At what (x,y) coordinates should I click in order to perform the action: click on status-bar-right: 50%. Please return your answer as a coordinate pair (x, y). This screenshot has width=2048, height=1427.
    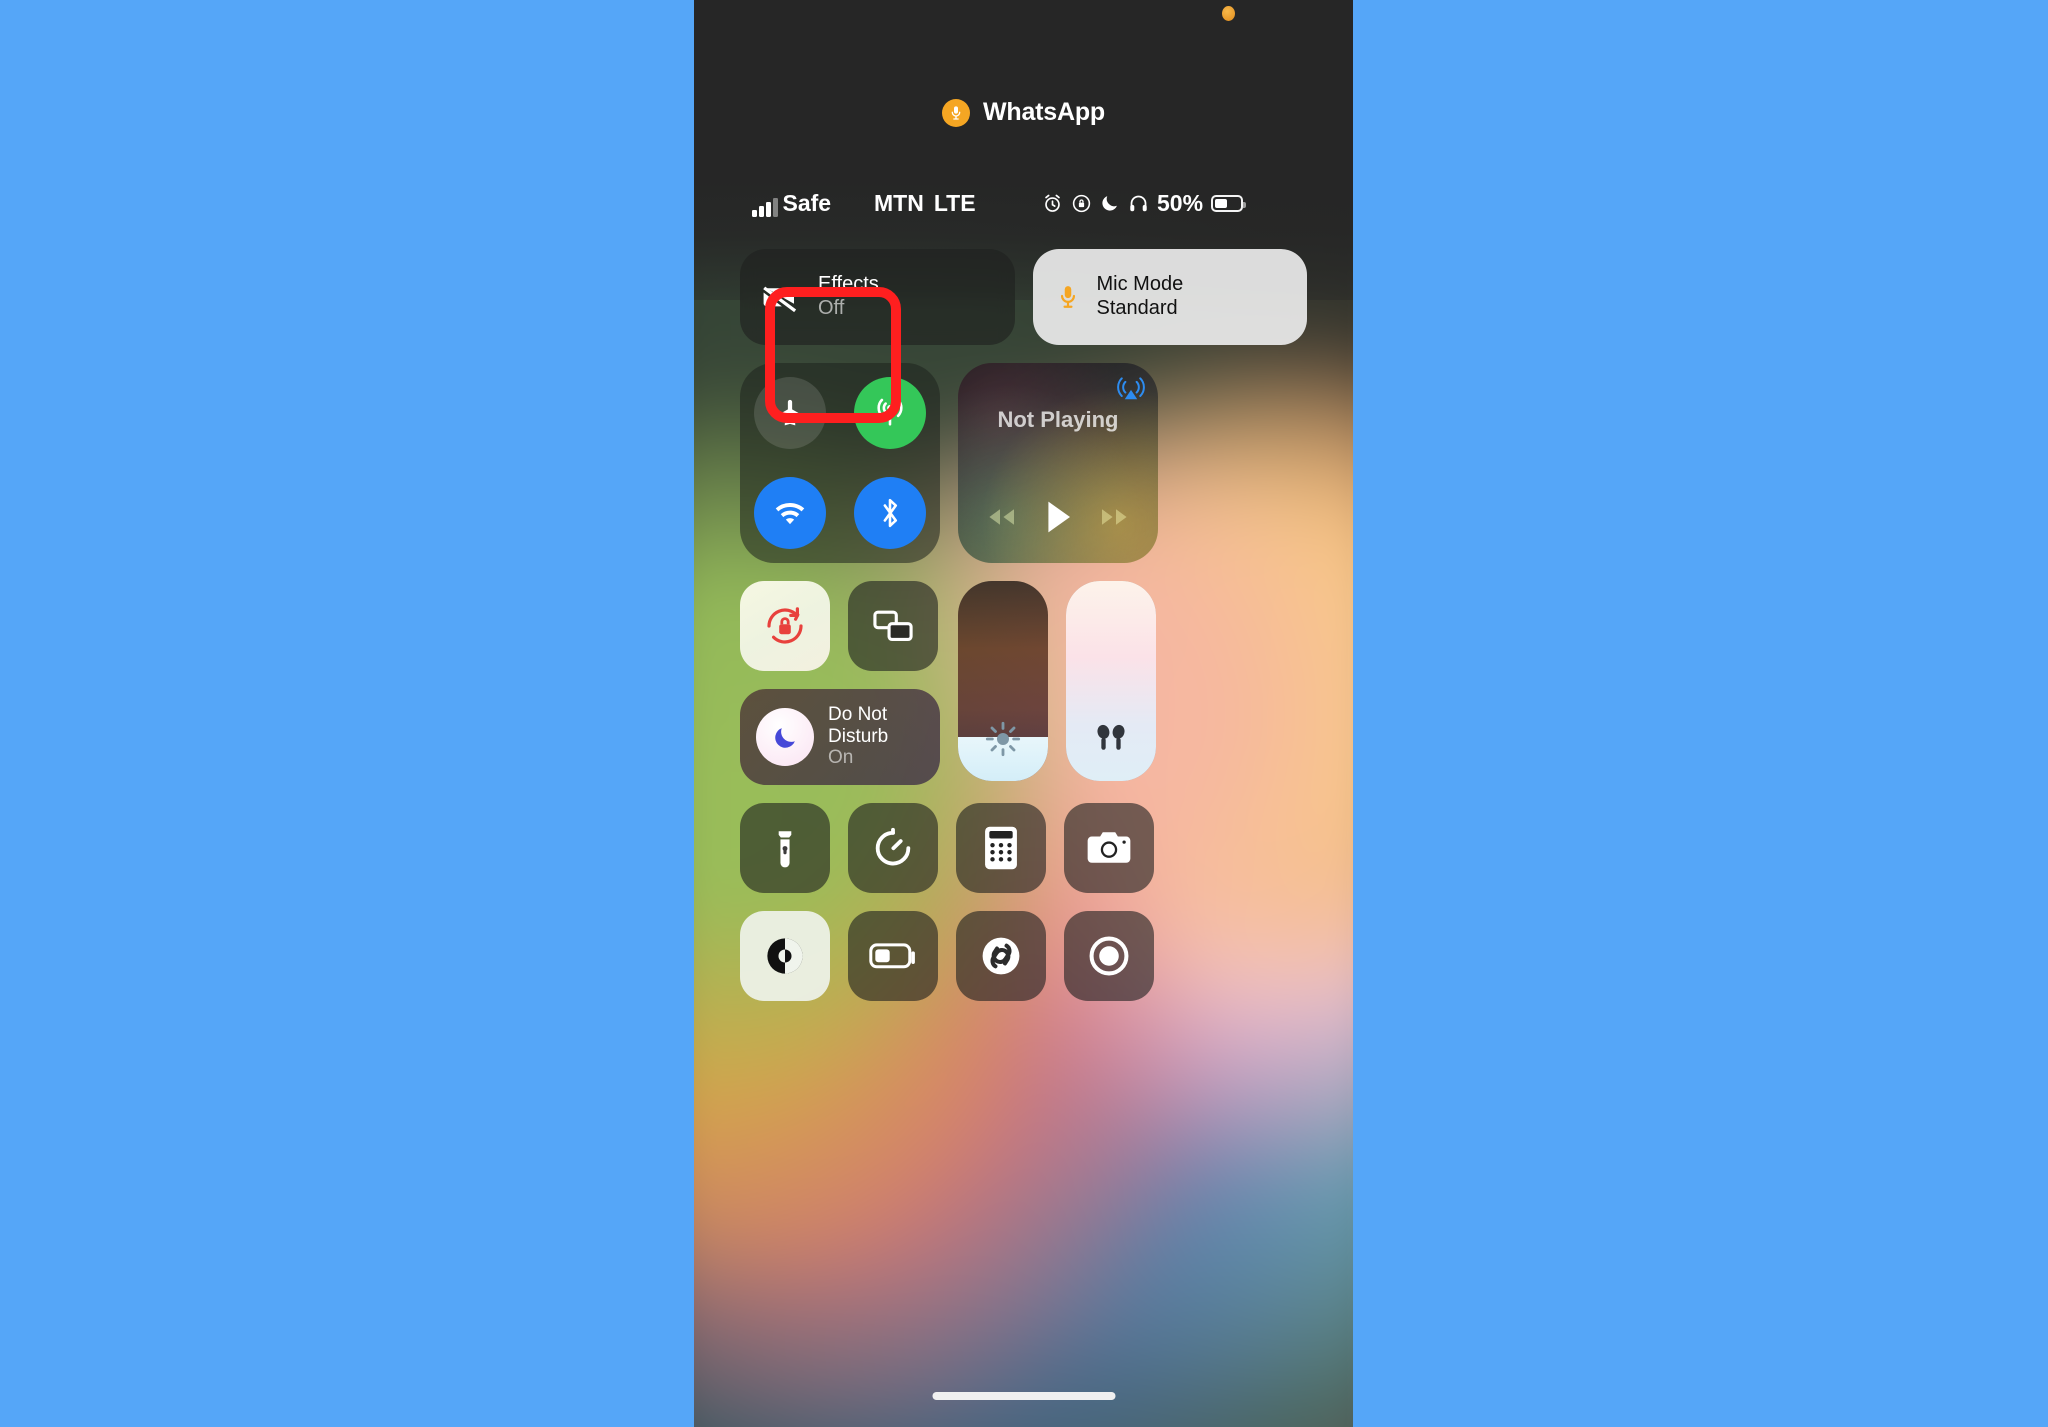
    Looking at the image, I should click on (1144, 203).